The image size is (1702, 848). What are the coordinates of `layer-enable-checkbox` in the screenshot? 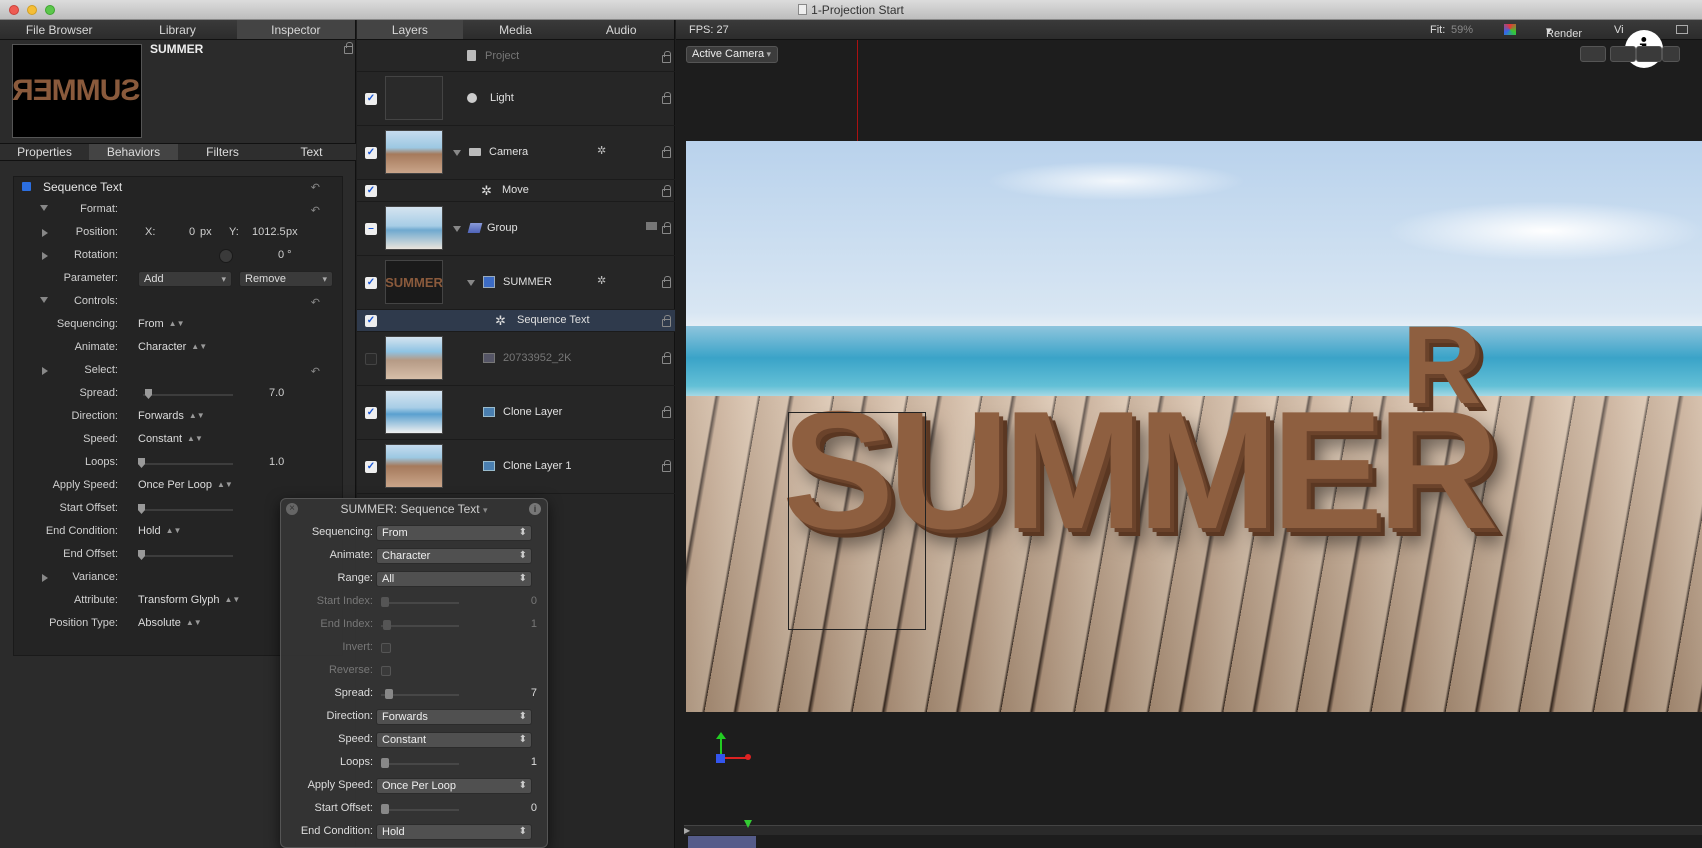 It's located at (371, 359).